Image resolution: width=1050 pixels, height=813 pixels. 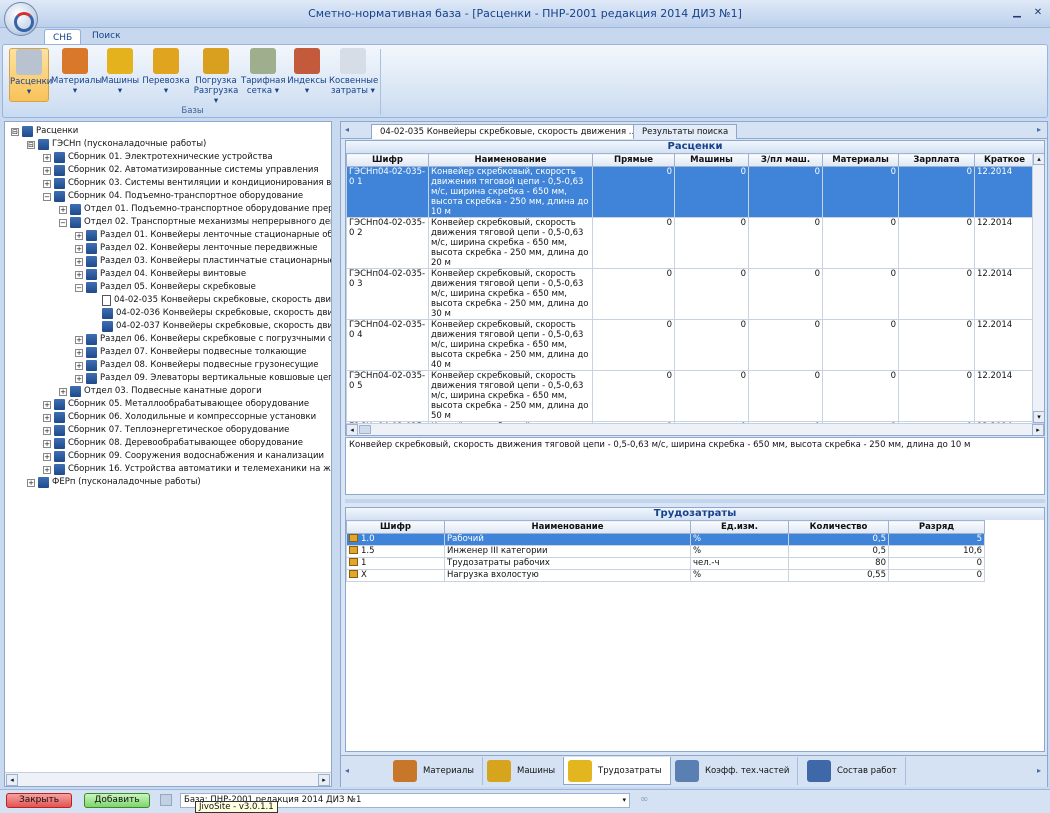 I want to click on panel-splitter, so click(x=695, y=501).